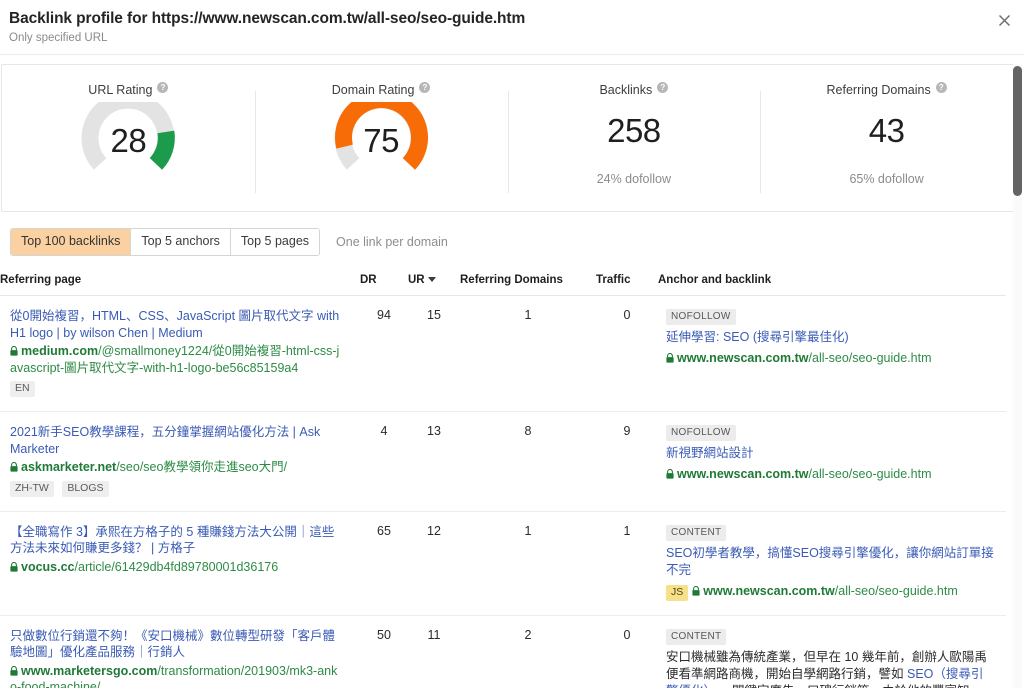 The width and height of the screenshot is (1024, 688). Describe the element at coordinates (384, 283) in the screenshot. I see `column-header-dr: DR` at that location.